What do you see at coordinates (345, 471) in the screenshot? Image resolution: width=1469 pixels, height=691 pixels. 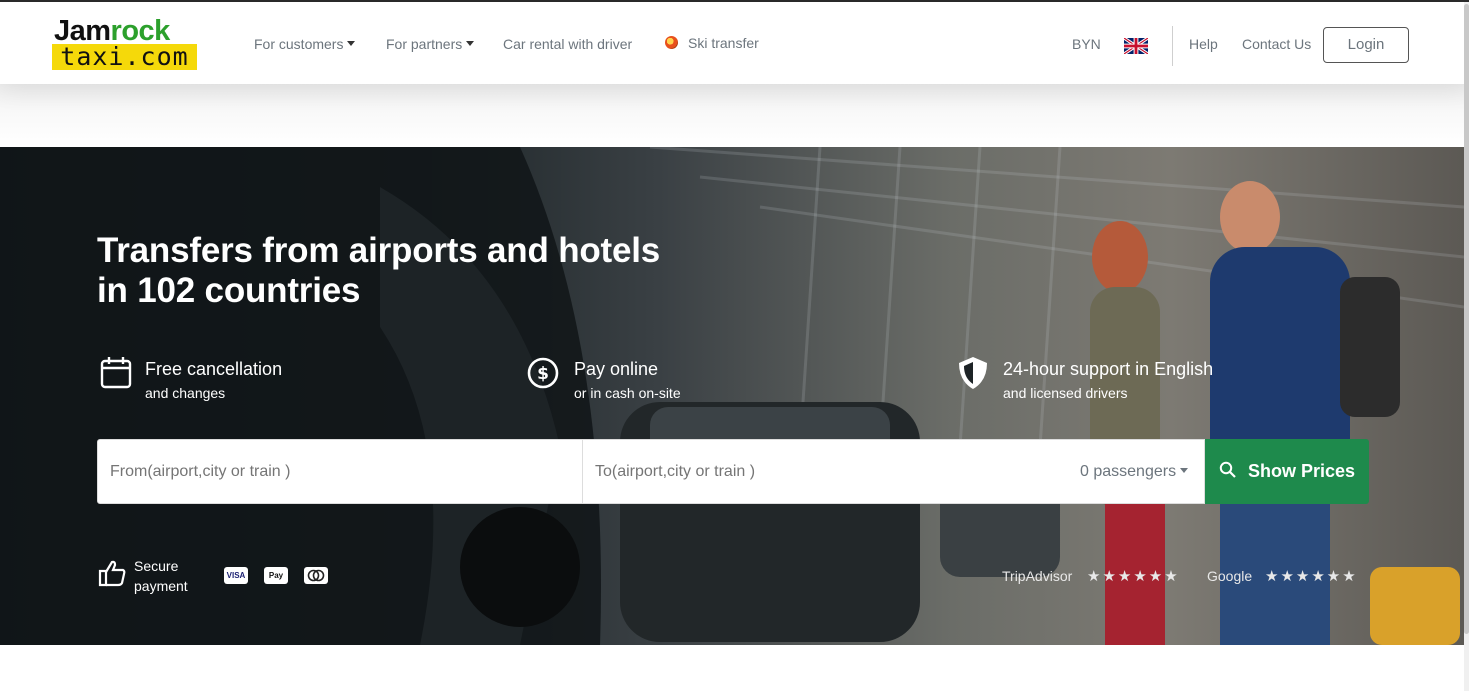 I see `from-input` at bounding box center [345, 471].